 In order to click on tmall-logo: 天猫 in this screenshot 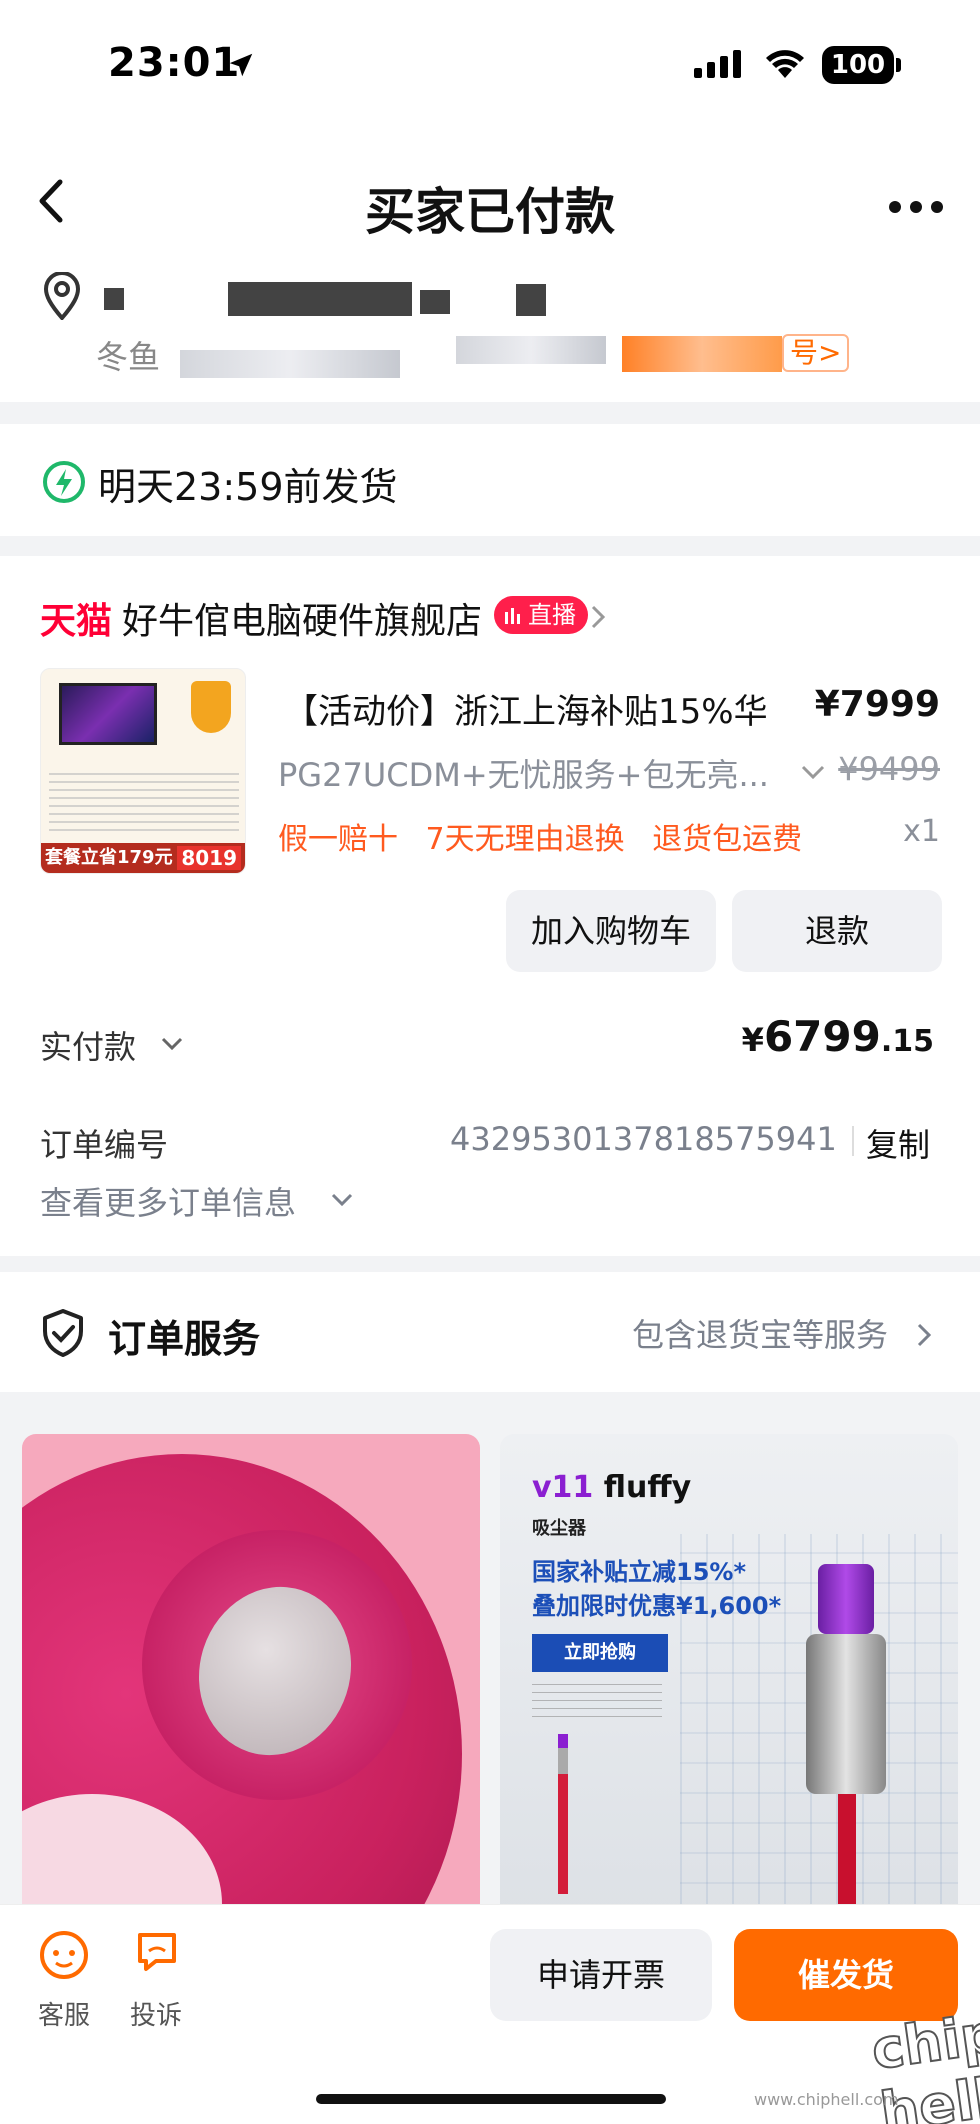, I will do `click(76, 621)`.